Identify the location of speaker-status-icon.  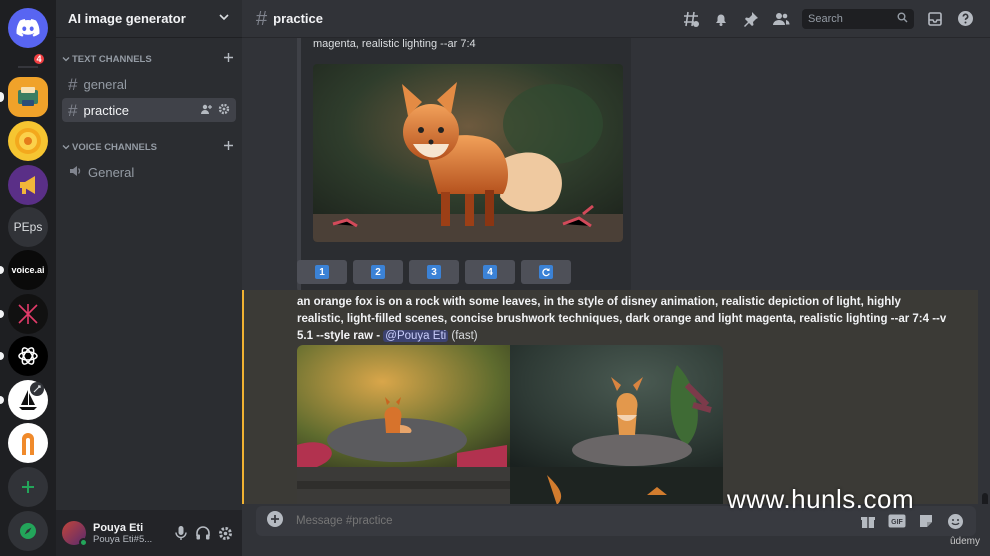
(37, 389).